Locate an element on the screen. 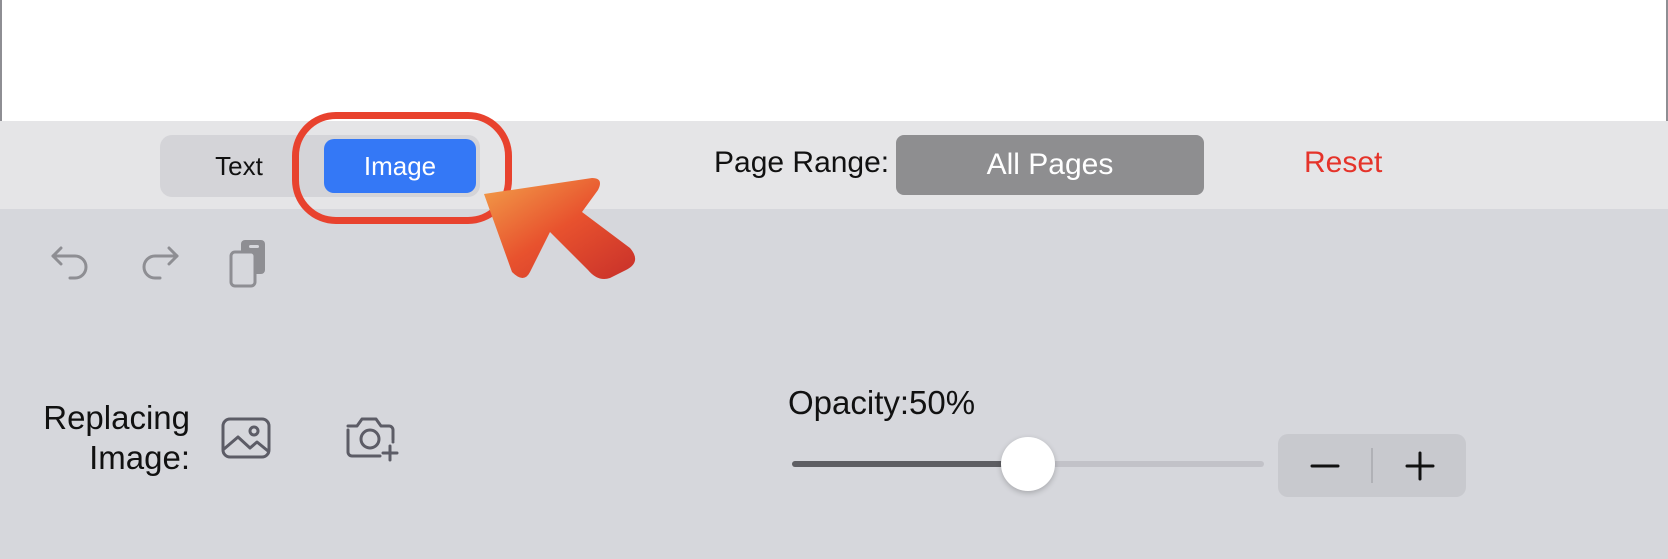  slider-thumb is located at coordinates (1028, 464).